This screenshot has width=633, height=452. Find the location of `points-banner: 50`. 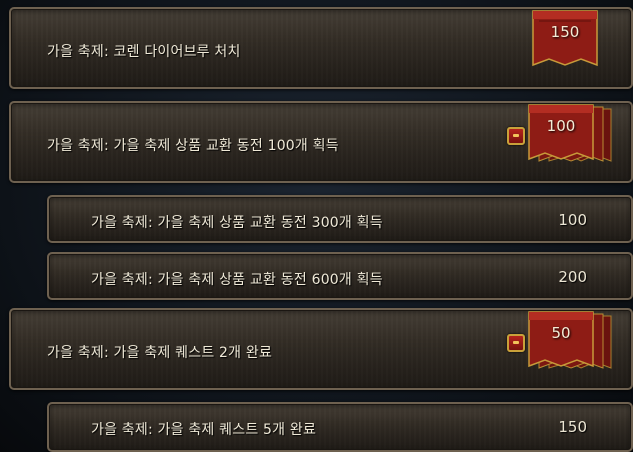

points-banner: 50 is located at coordinates (569, 342).